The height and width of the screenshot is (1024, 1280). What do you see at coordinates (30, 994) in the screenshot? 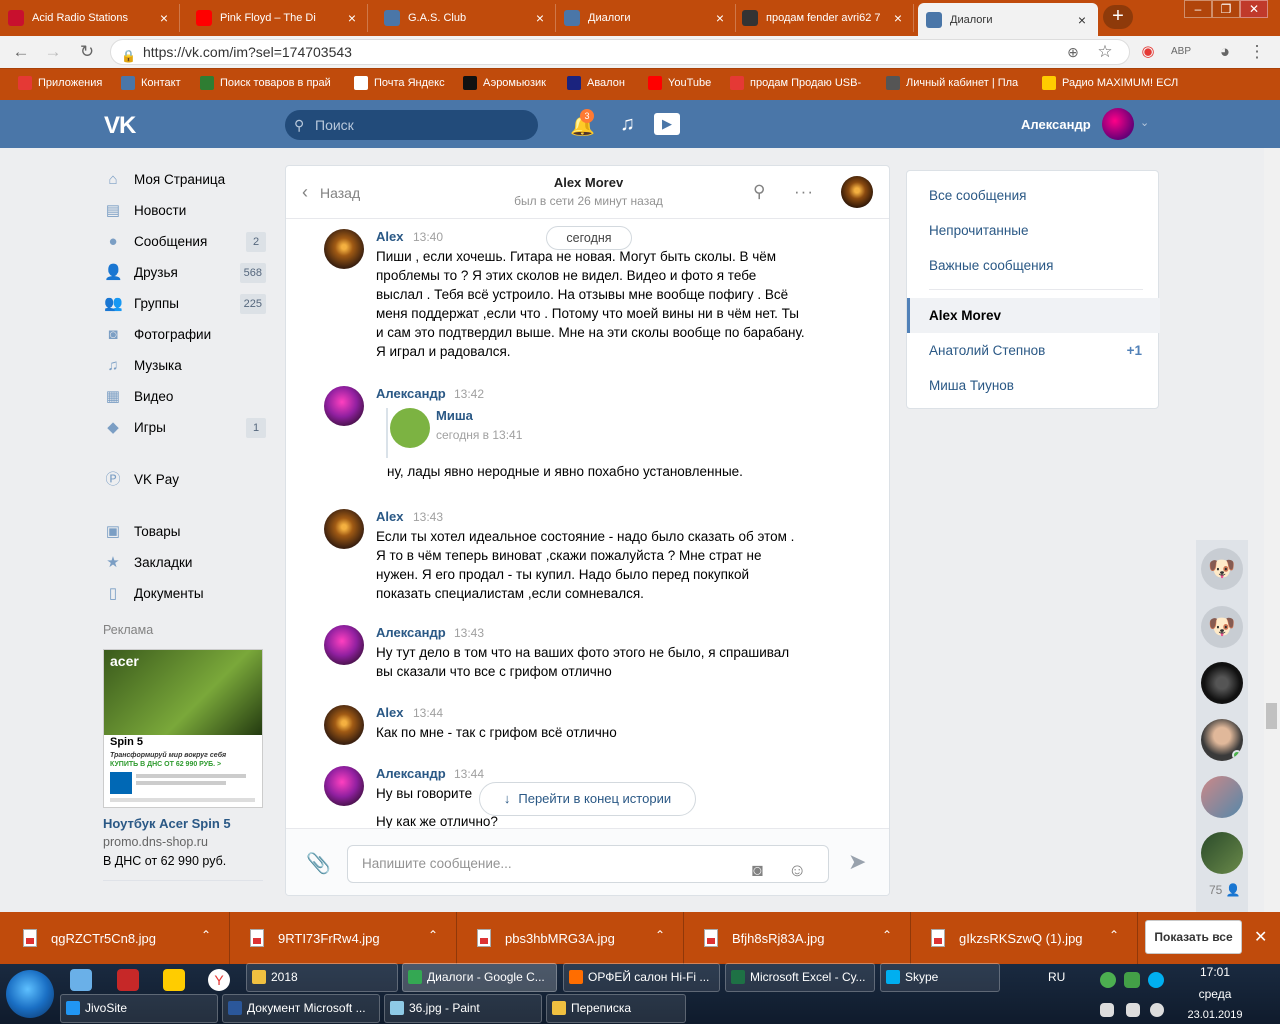
I see `start-button` at bounding box center [30, 994].